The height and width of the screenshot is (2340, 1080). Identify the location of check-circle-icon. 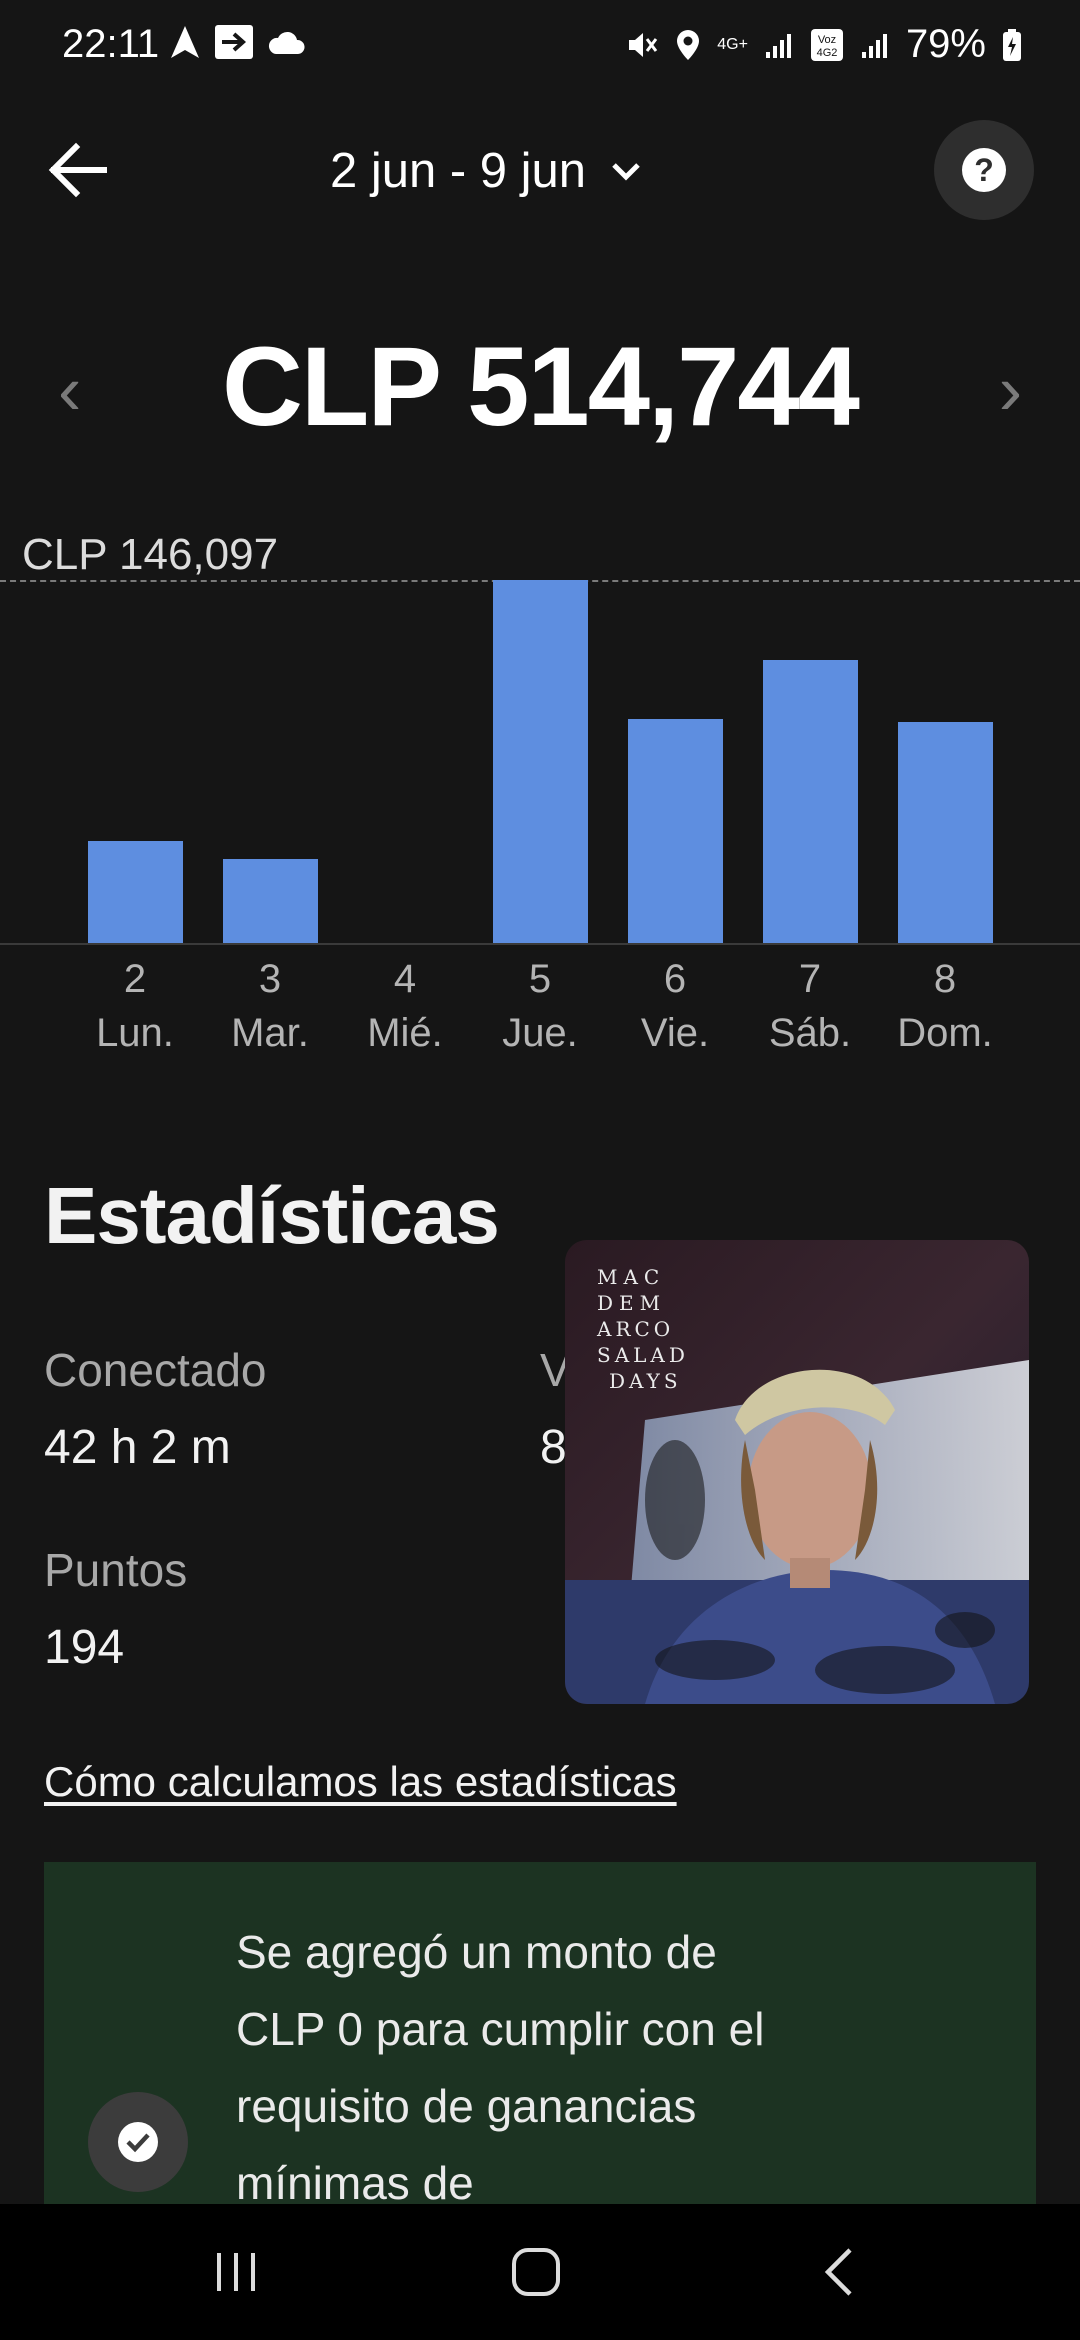
(138, 2142).